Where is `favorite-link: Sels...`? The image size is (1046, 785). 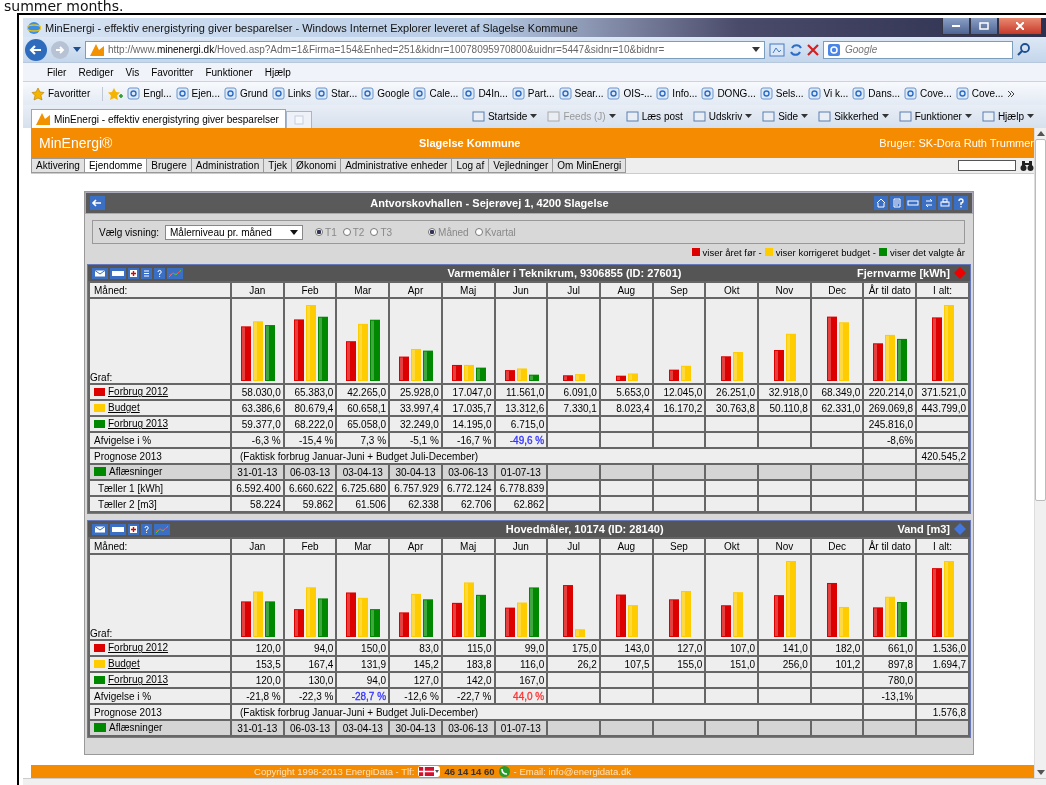 favorite-link: Sels... is located at coordinates (789, 93).